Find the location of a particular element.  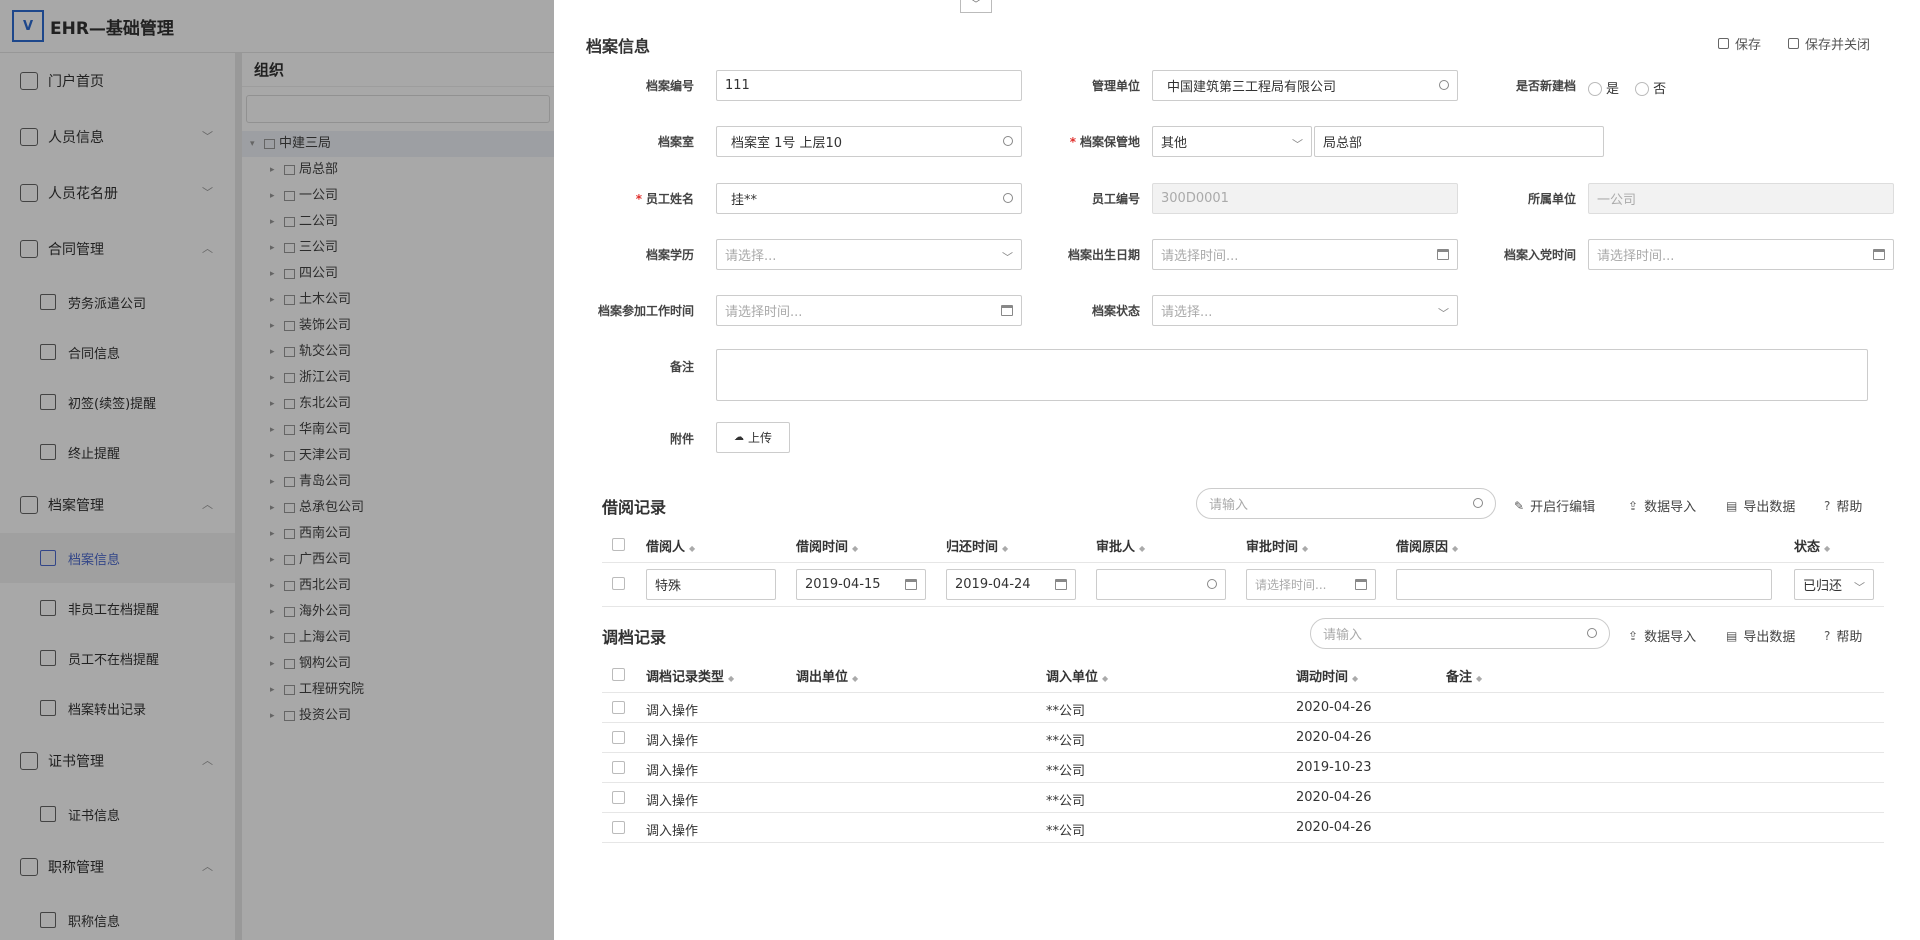

transfer-col-header: 调出单位 ◆ is located at coordinates (827, 675).